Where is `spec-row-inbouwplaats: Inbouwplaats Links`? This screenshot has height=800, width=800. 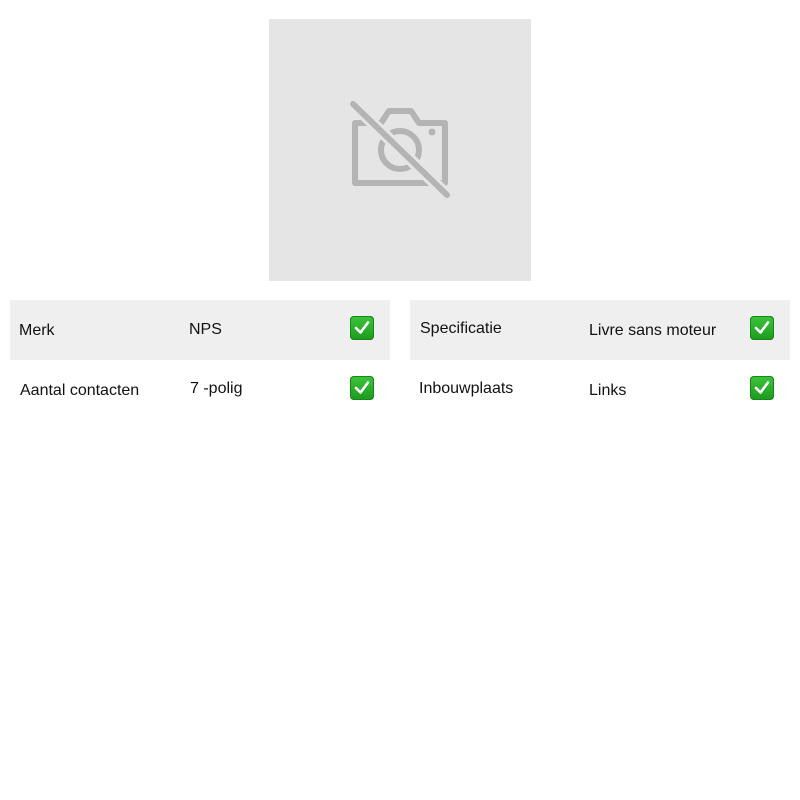
spec-row-inbouwplaats: Inbouwplaats Links is located at coordinates (600, 390).